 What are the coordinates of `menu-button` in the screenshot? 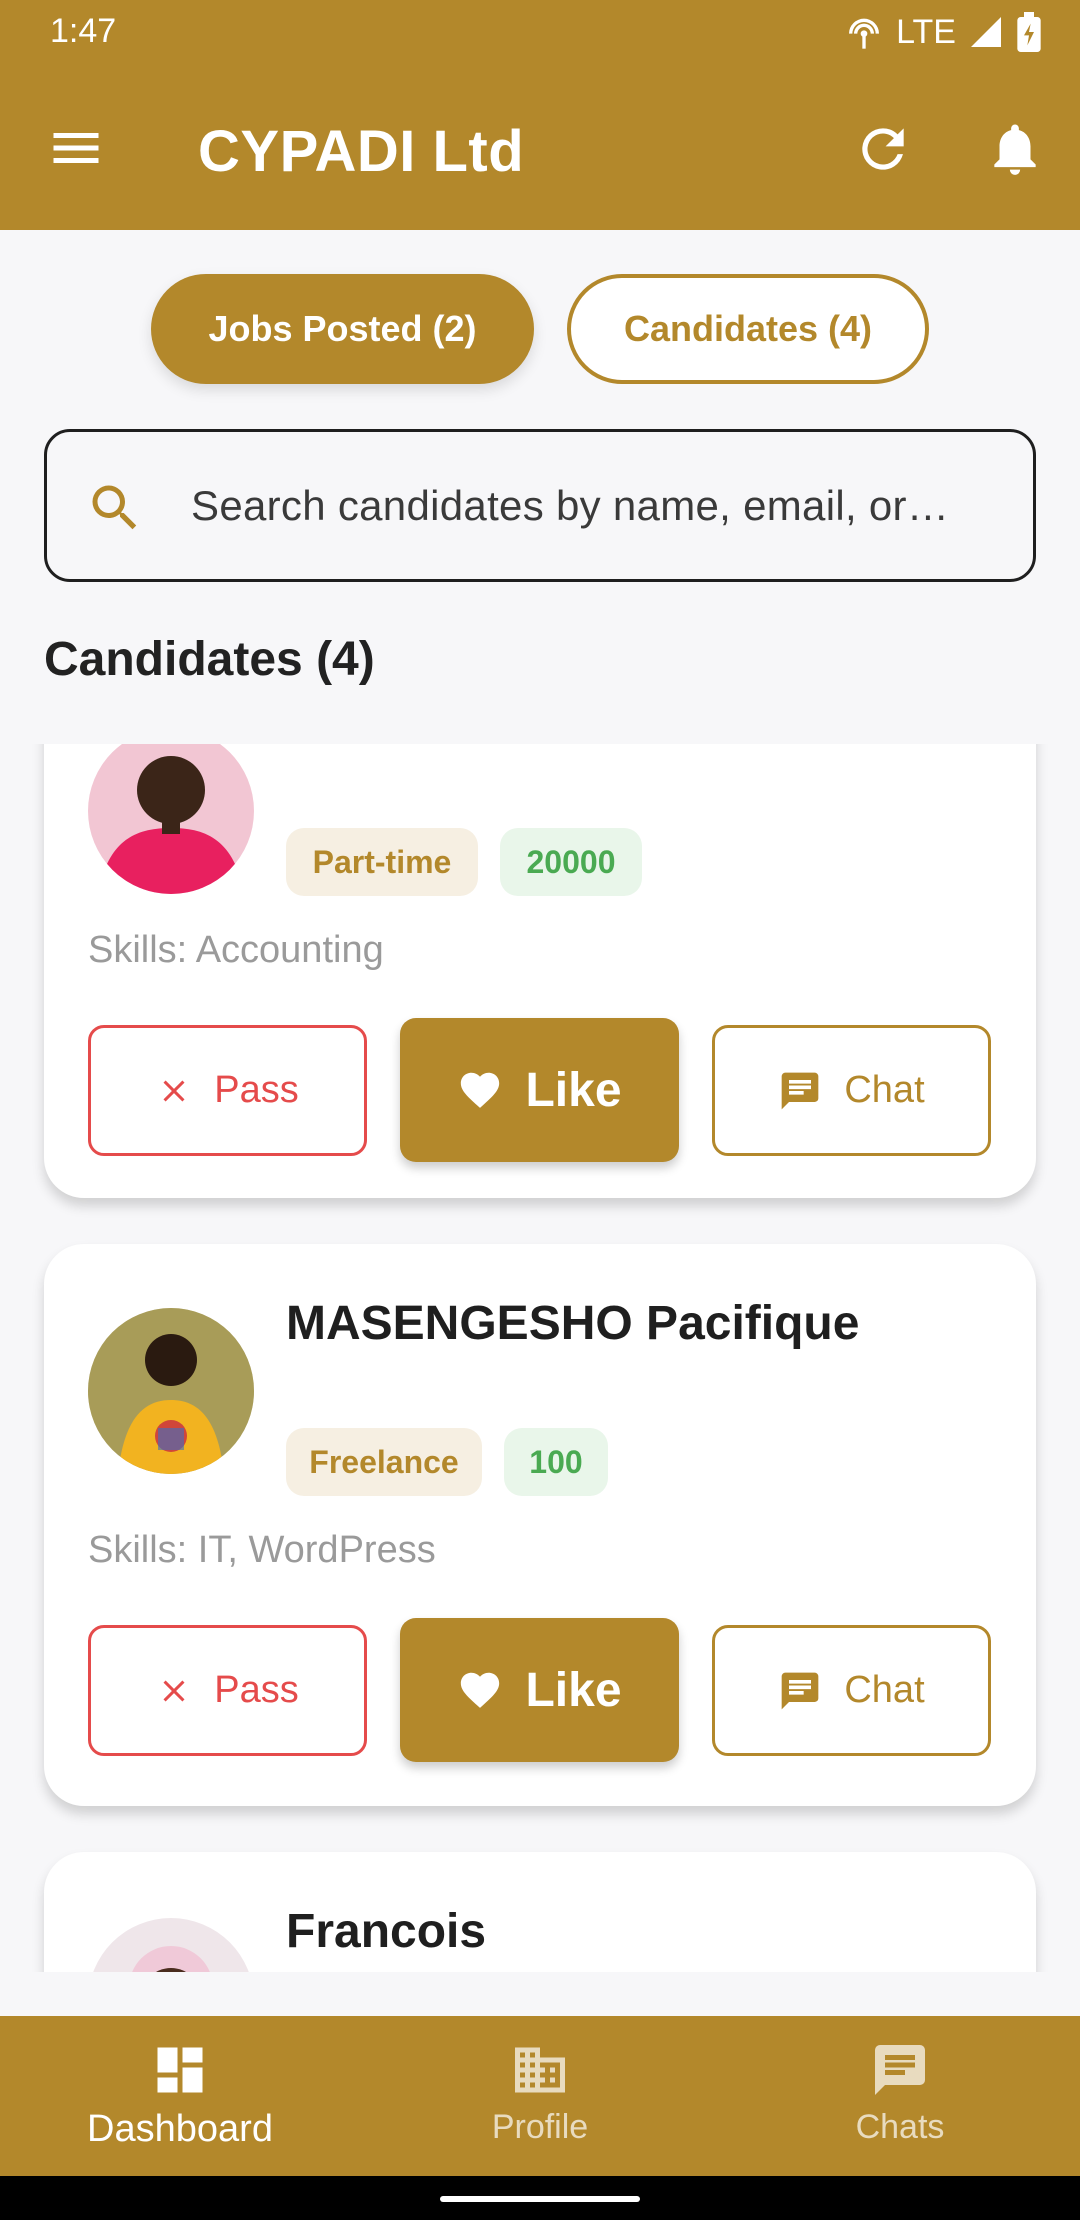 It's located at (76, 148).